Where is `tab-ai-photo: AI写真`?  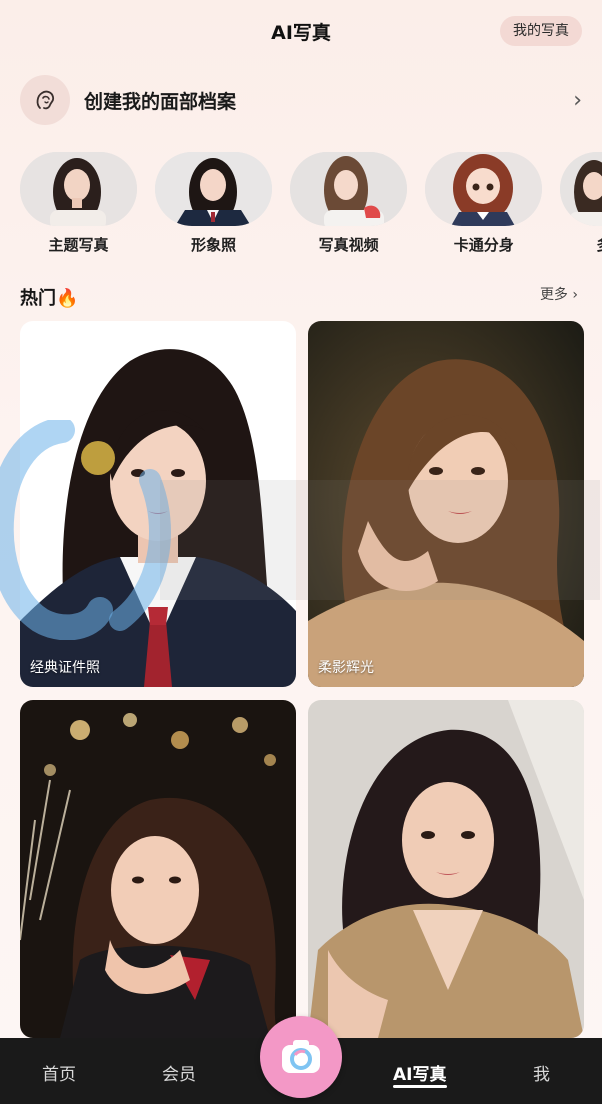 tab-ai-photo: AI写真 is located at coordinates (419, 1072).